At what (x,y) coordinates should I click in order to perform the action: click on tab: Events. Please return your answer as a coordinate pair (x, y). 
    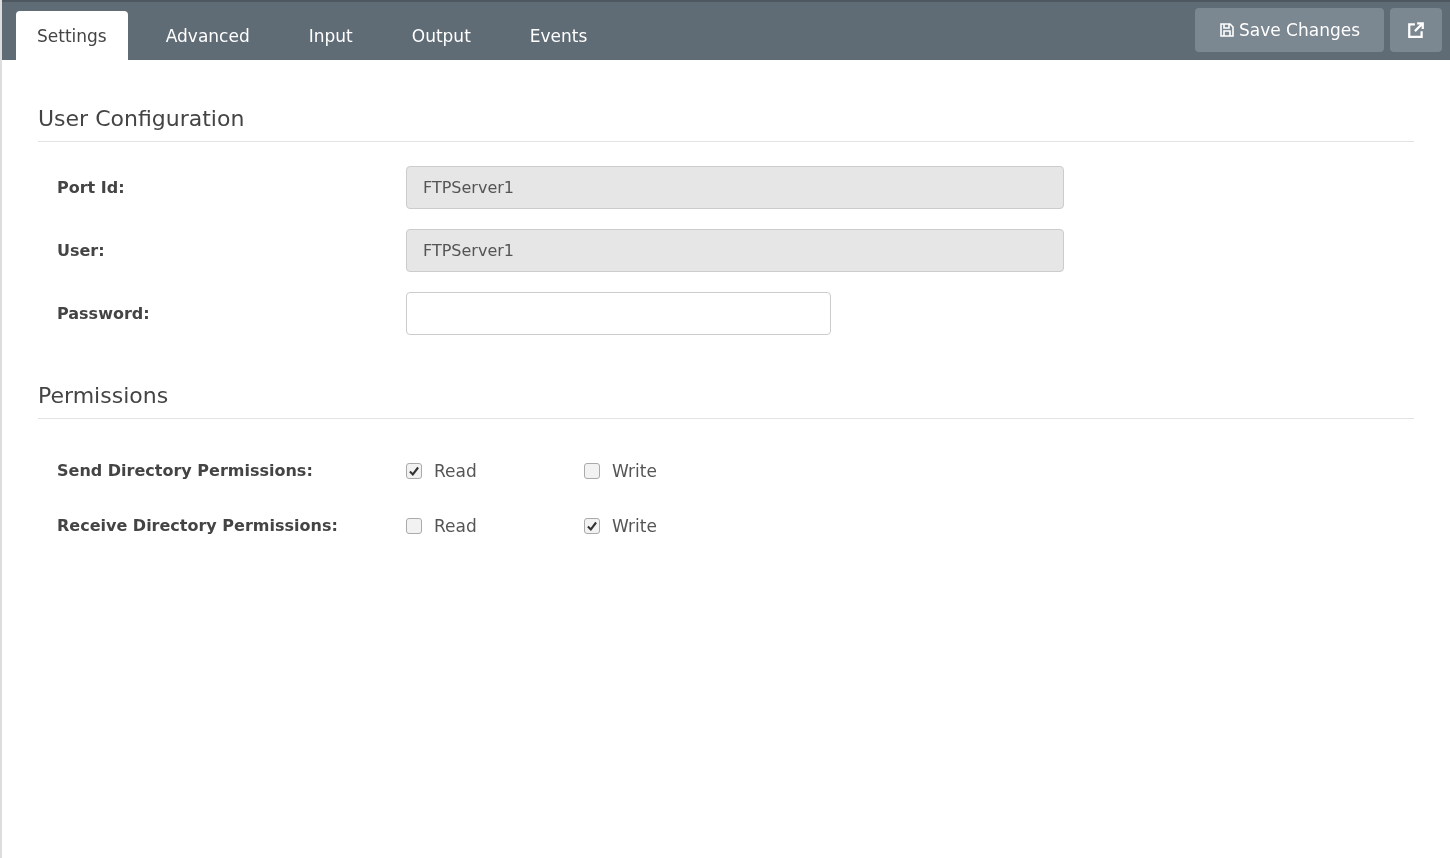
    Looking at the image, I should click on (558, 35).